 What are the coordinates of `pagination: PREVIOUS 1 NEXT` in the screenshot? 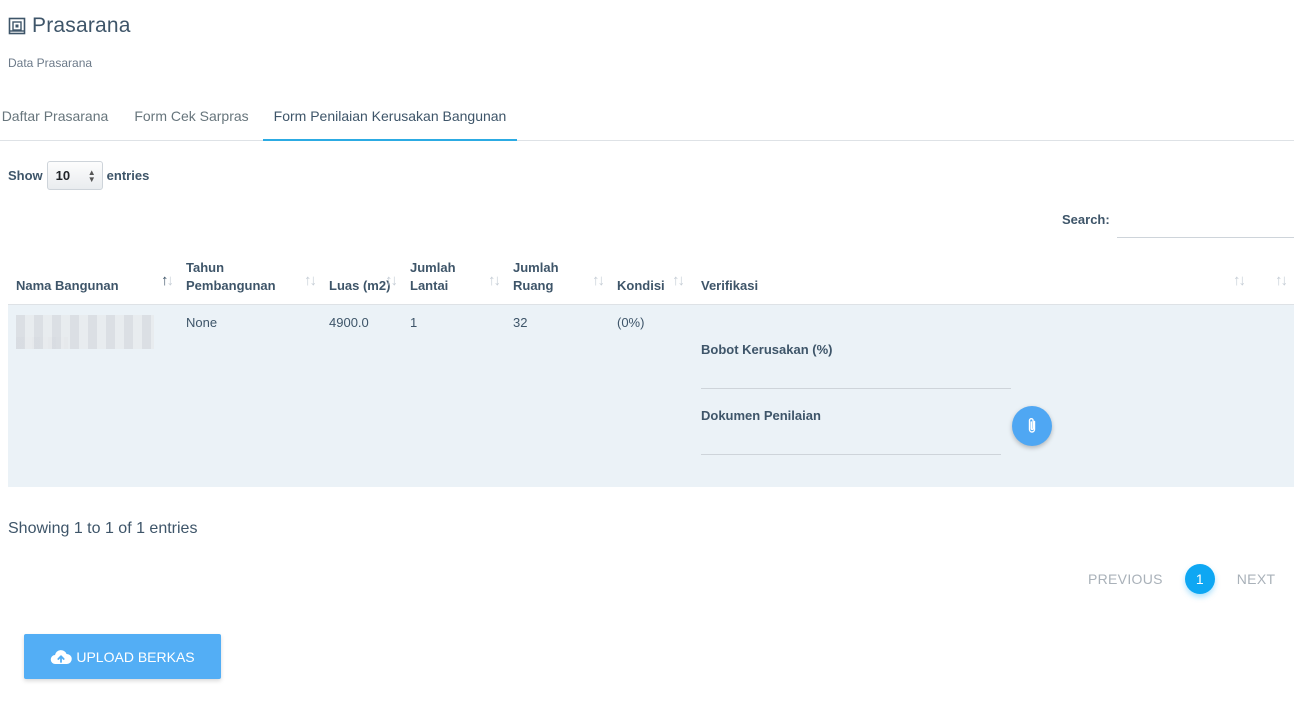 It's located at (1181, 579).